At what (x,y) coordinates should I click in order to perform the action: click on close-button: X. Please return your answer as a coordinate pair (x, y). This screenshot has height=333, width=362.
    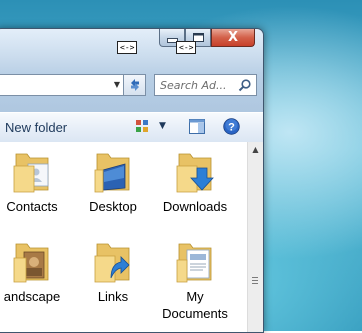
    Looking at the image, I should click on (233, 38).